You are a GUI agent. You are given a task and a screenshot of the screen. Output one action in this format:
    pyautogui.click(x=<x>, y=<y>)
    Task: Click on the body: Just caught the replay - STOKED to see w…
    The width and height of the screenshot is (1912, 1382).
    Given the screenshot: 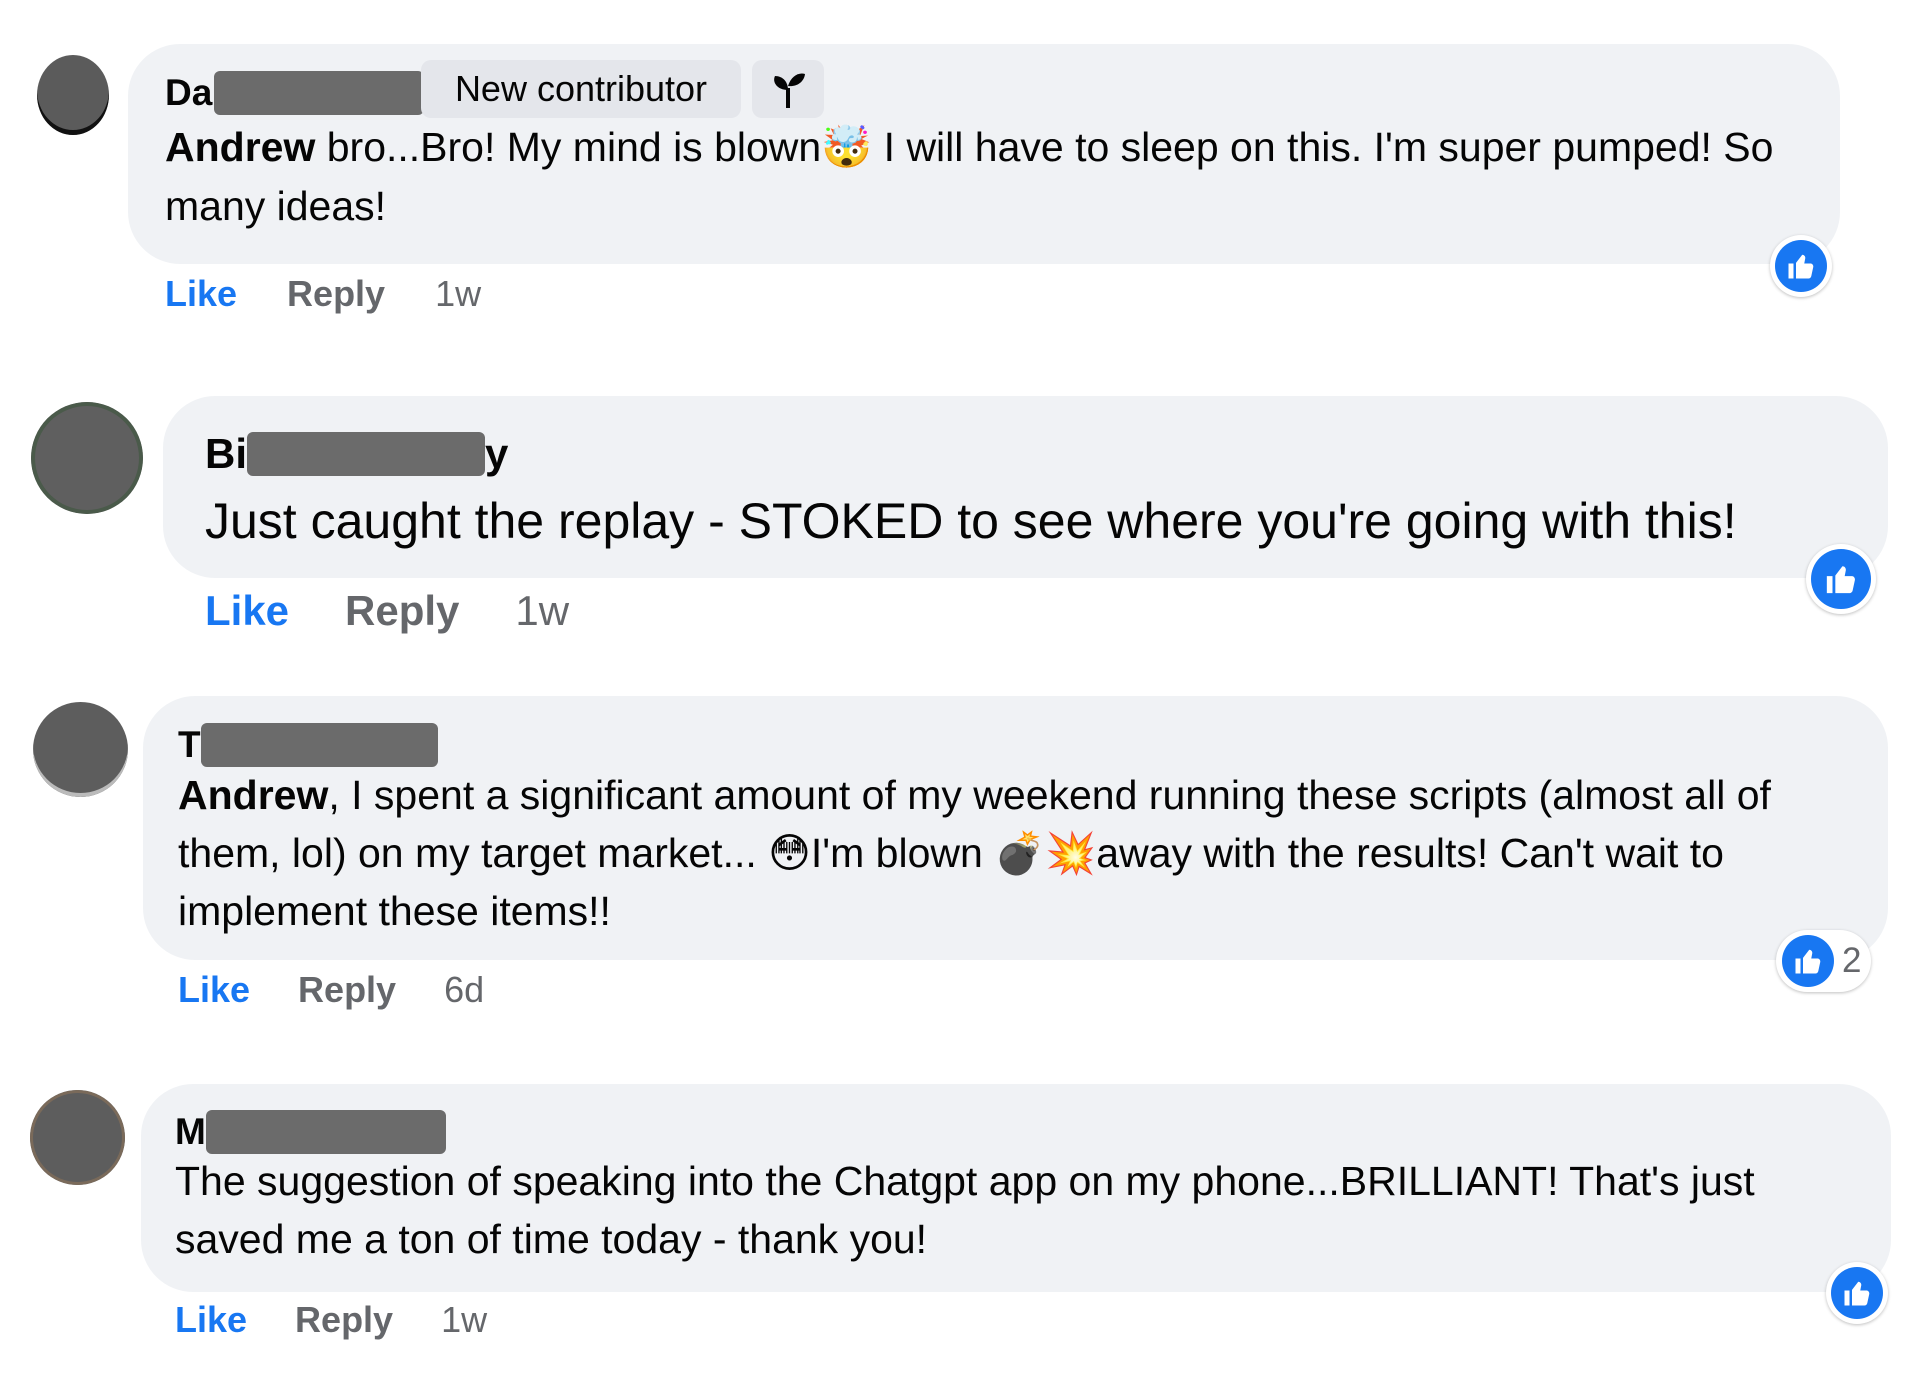 What is the action you would take?
    pyautogui.click(x=971, y=521)
    